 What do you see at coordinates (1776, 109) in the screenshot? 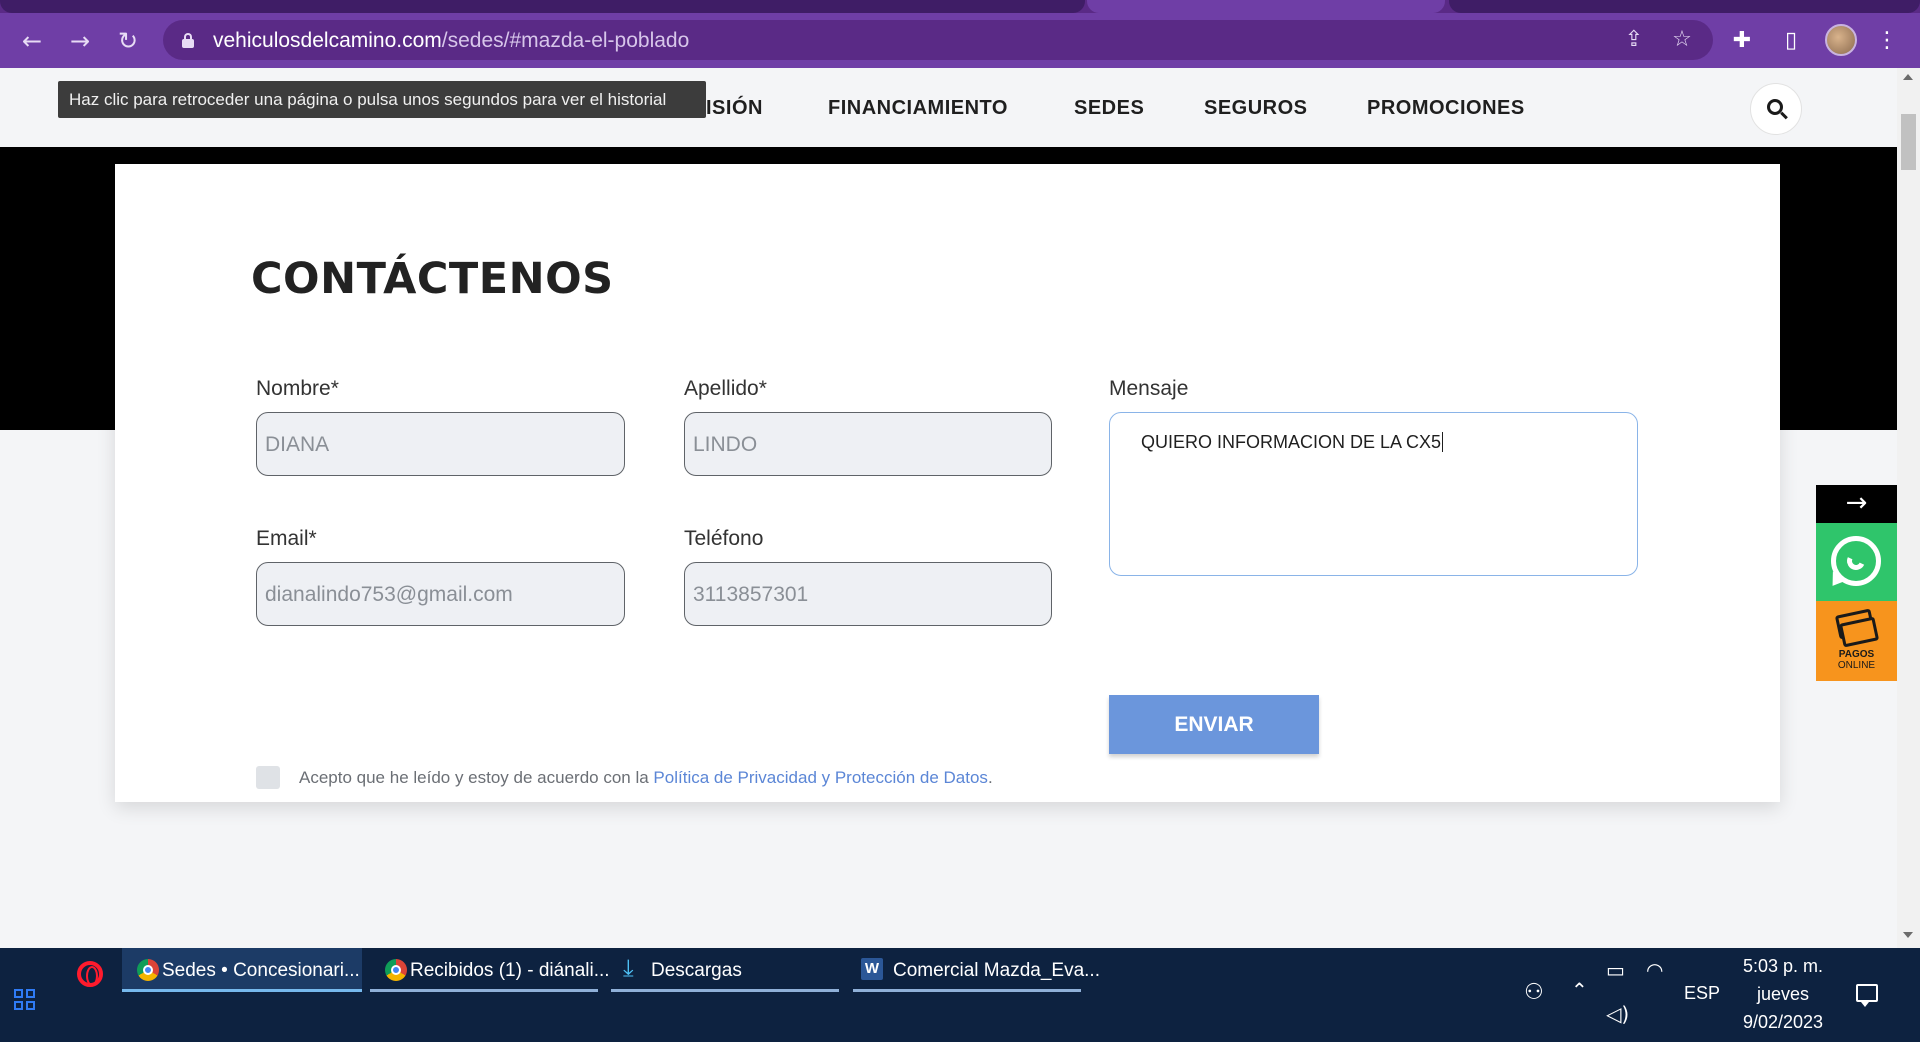
I see `search-button` at bounding box center [1776, 109].